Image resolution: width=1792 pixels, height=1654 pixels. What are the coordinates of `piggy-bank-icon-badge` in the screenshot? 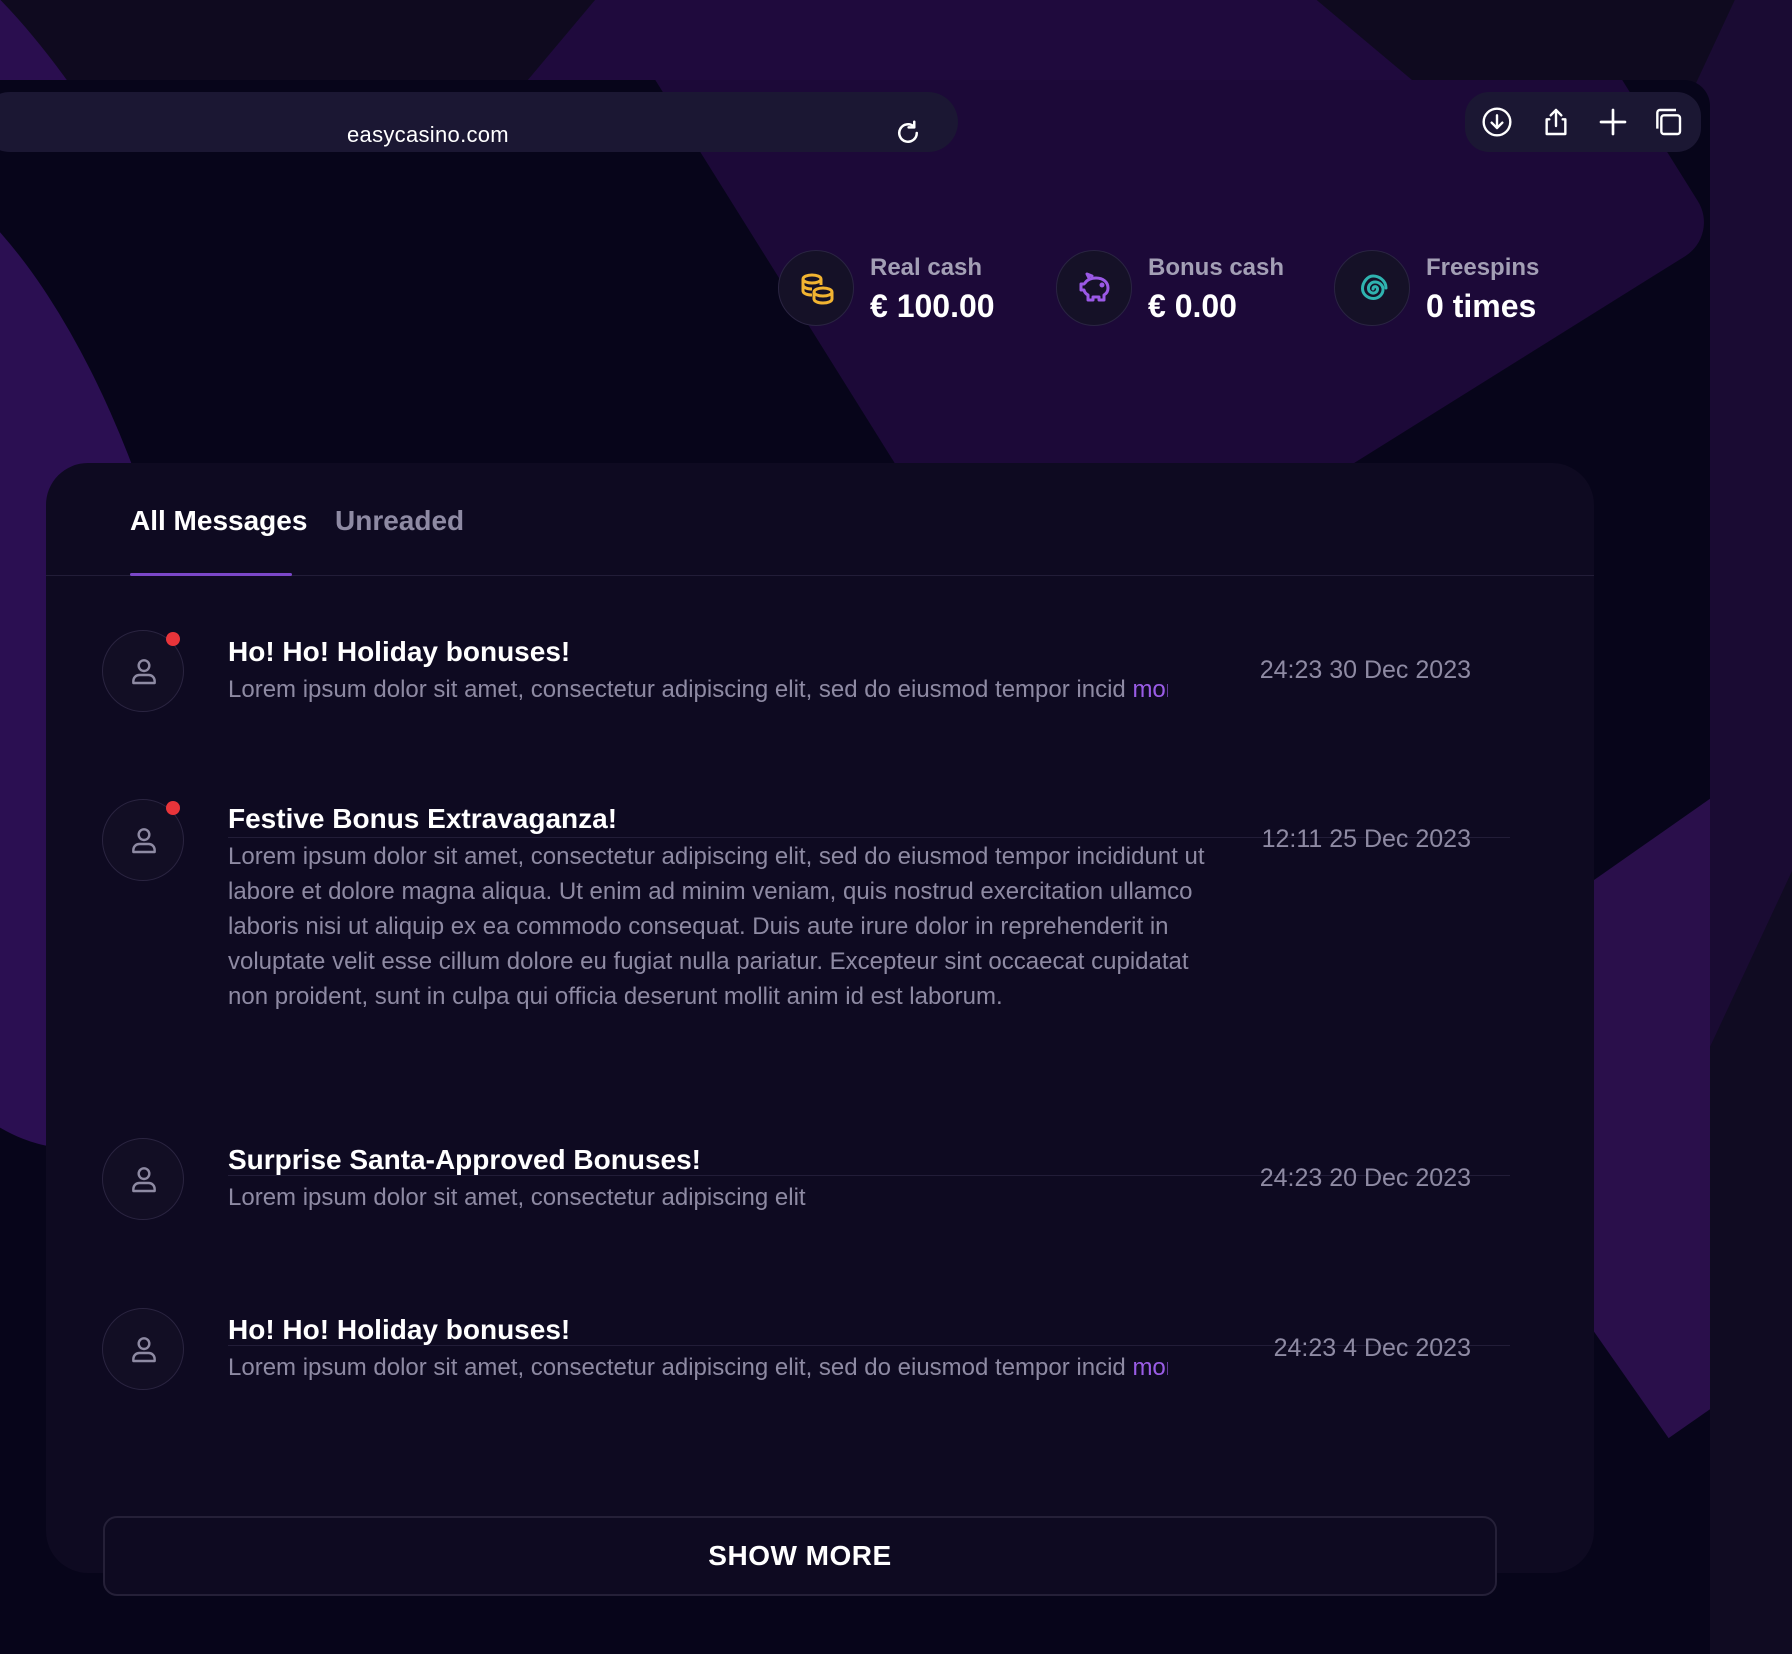 It's located at (1094, 288).